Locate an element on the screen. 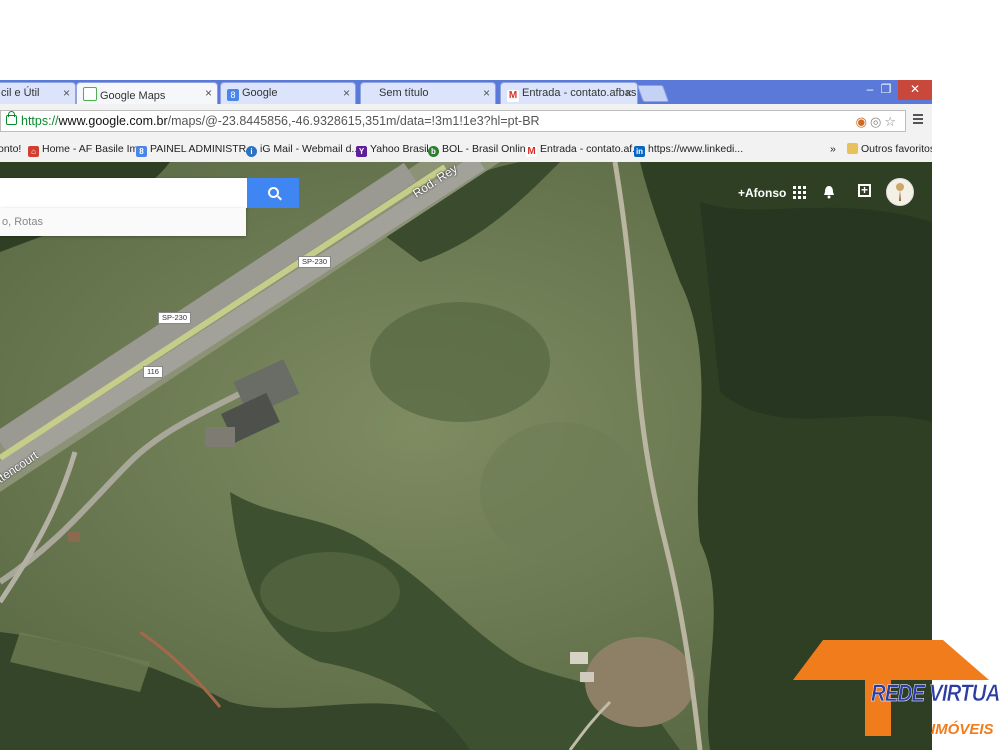 The width and height of the screenshot is (1000, 750). tab-1: cil e Útil × is located at coordinates (38, 93).